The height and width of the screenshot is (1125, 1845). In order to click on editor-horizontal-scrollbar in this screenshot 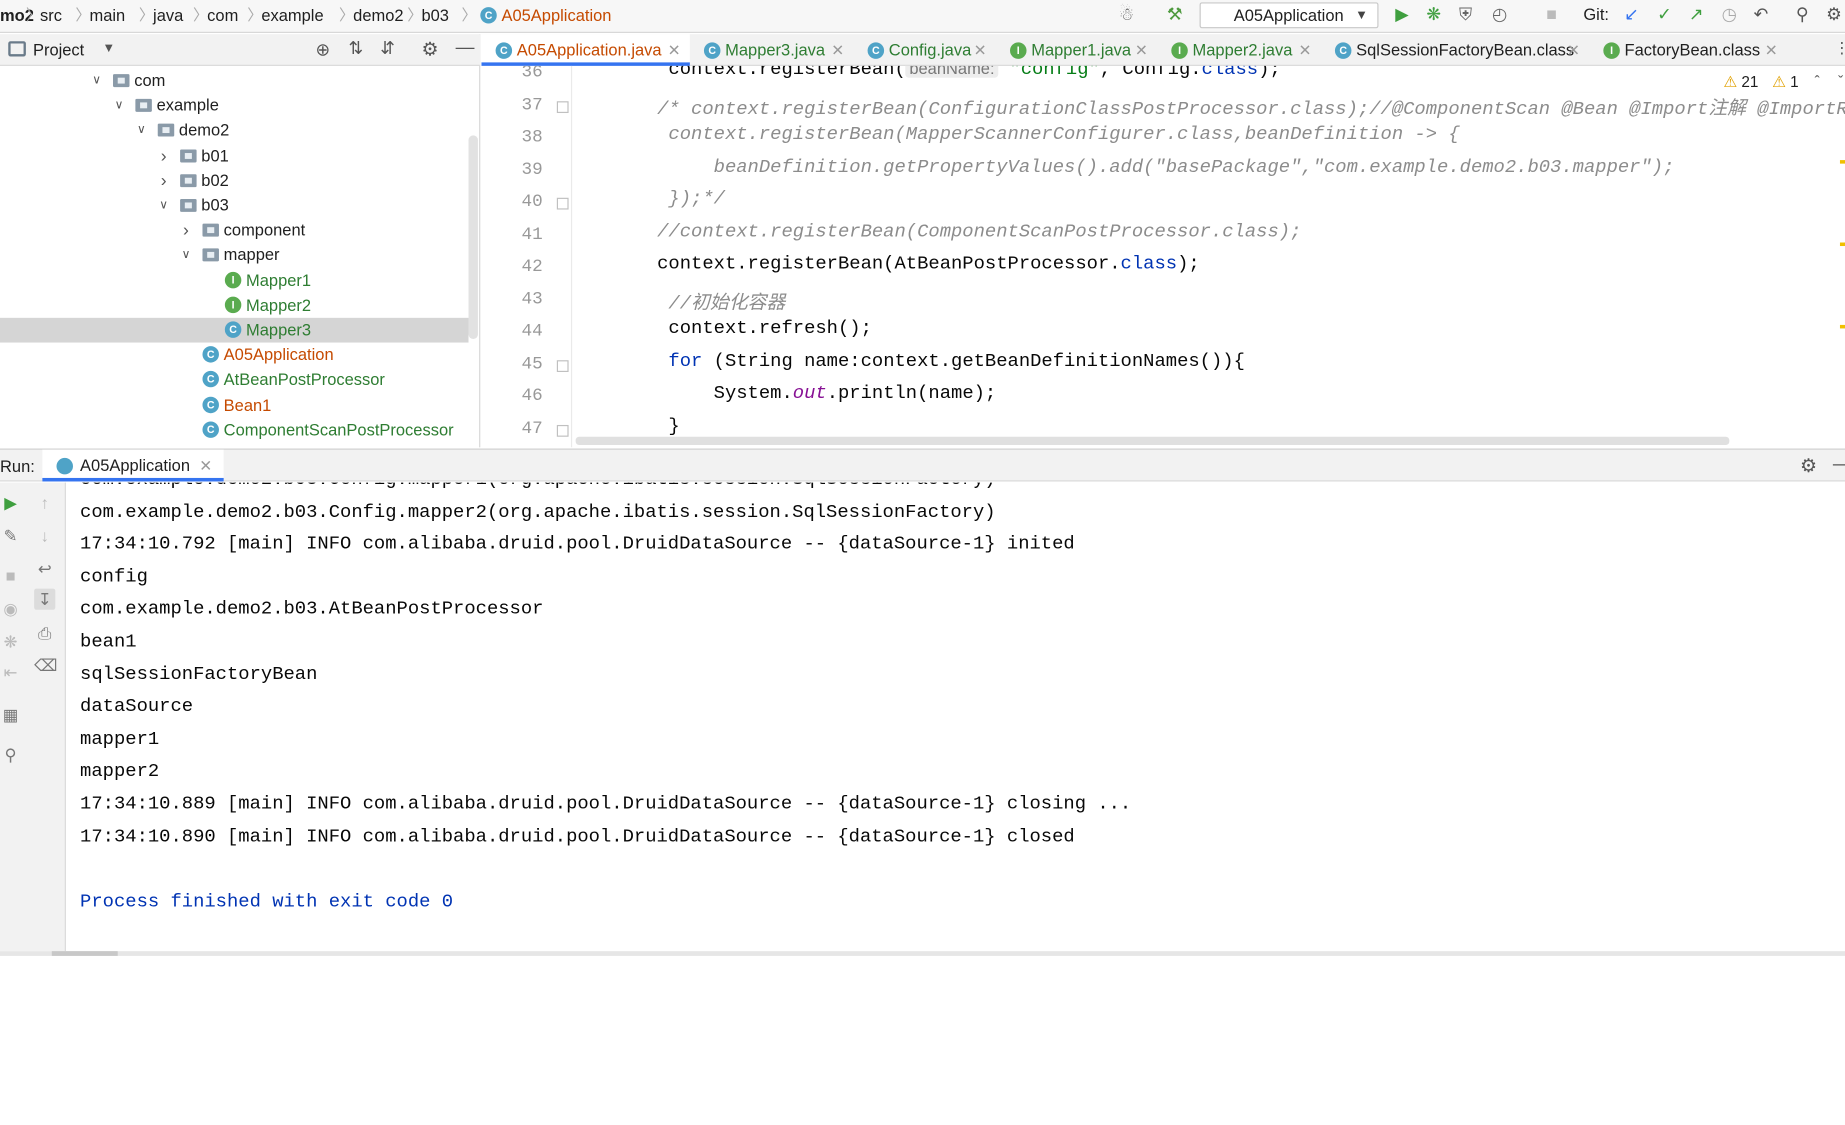, I will do `click(1152, 440)`.